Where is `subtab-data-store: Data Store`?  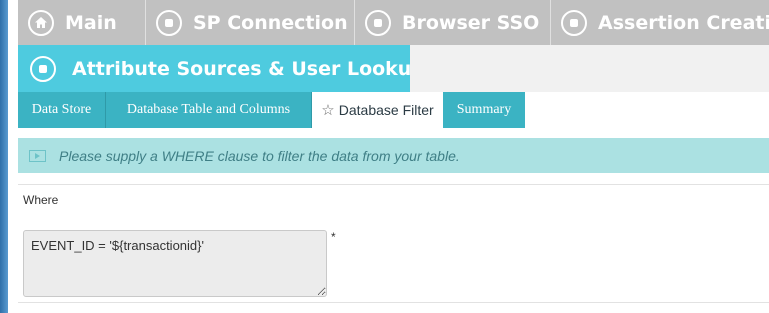
subtab-data-store: Data Store is located at coordinates (62, 110).